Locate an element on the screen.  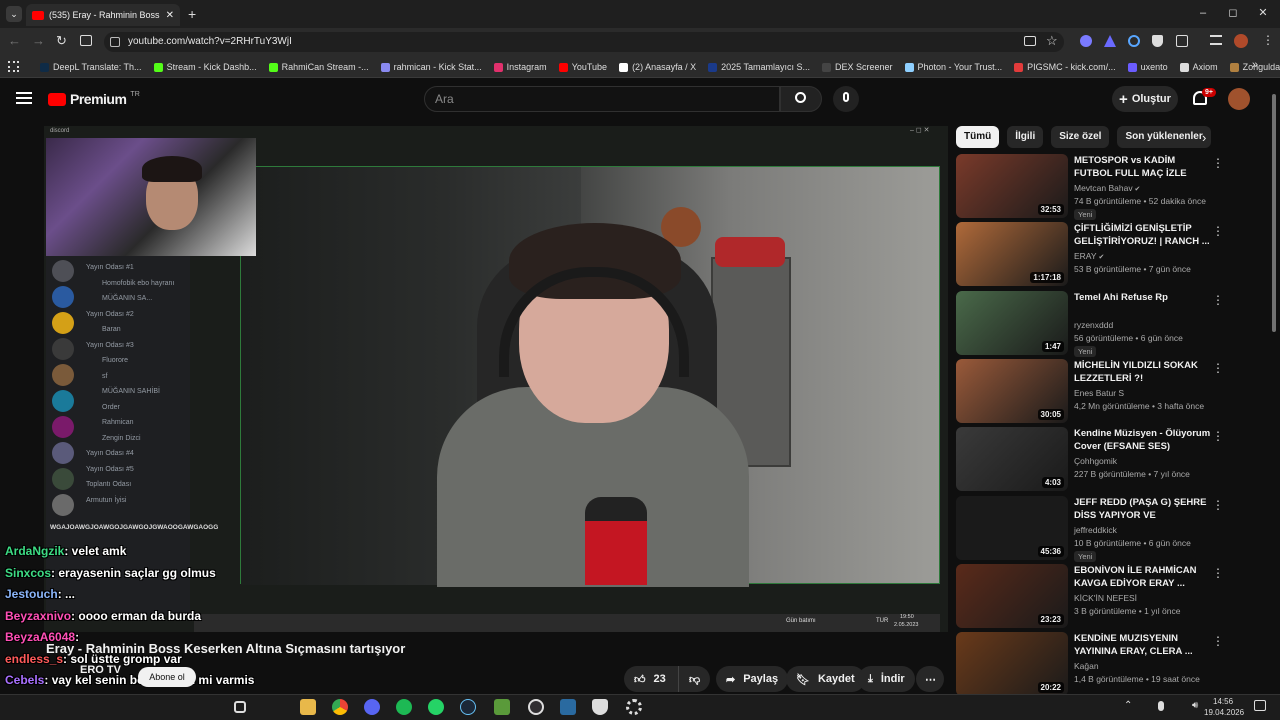
maximize-button: ◻ is located at coordinates (1233, 13).